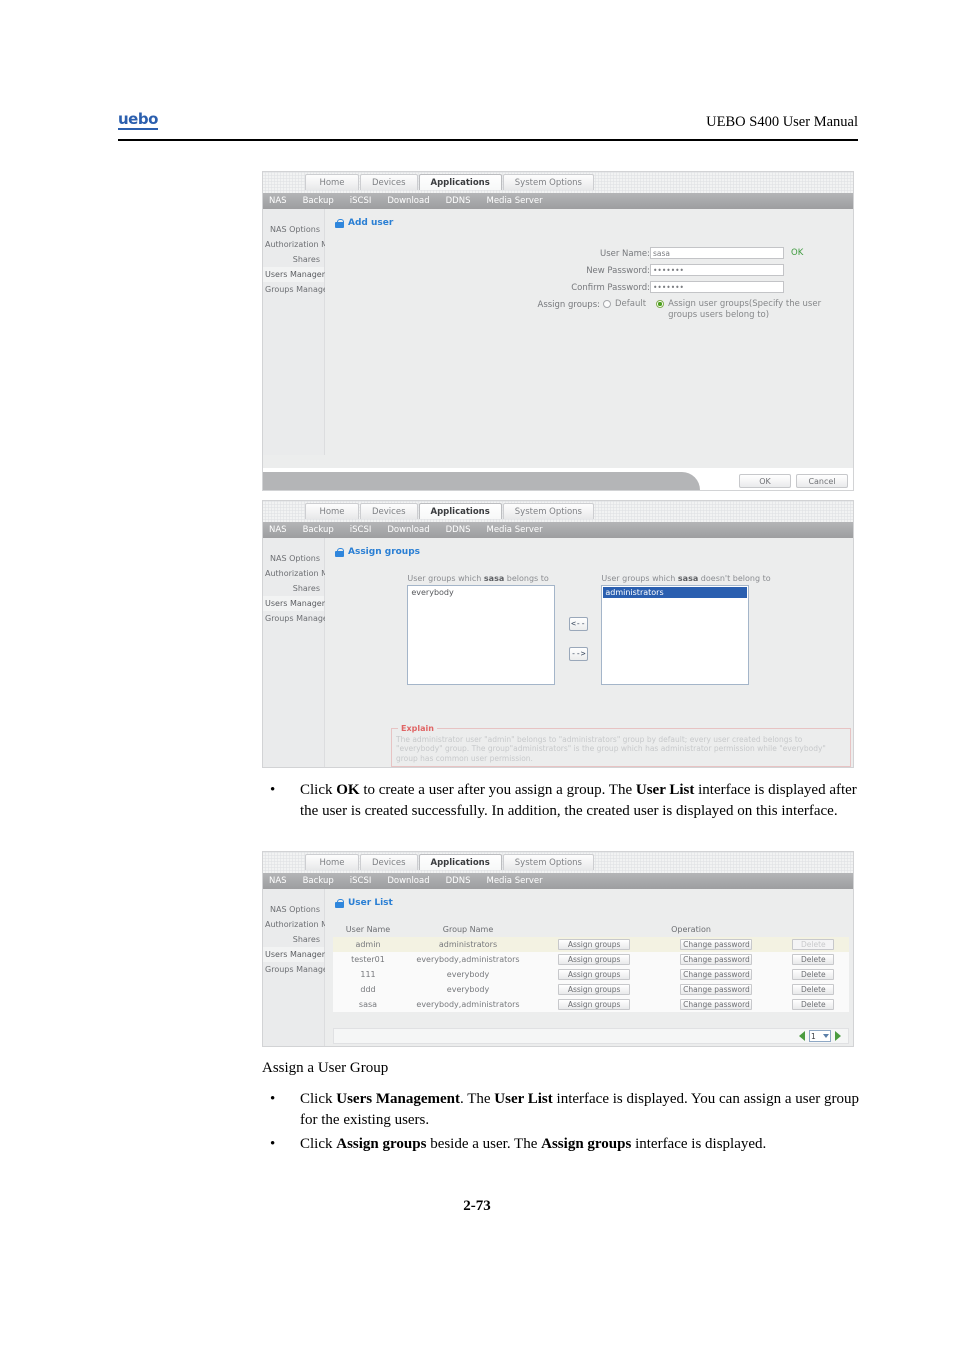 The height and width of the screenshot is (1351, 954). What do you see at coordinates (408, 201) in the screenshot?
I see `subnav-download: Download` at bounding box center [408, 201].